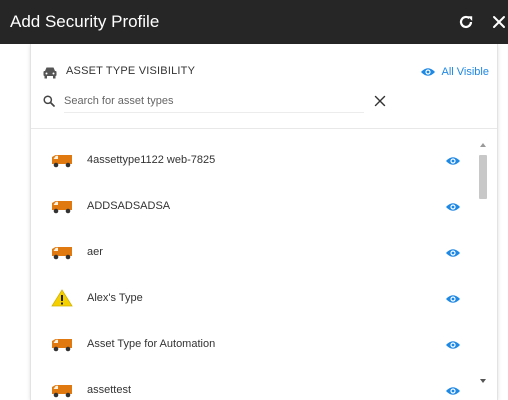 This screenshot has height=400, width=508. What do you see at coordinates (252, 253) in the screenshot?
I see `list-item: aer` at bounding box center [252, 253].